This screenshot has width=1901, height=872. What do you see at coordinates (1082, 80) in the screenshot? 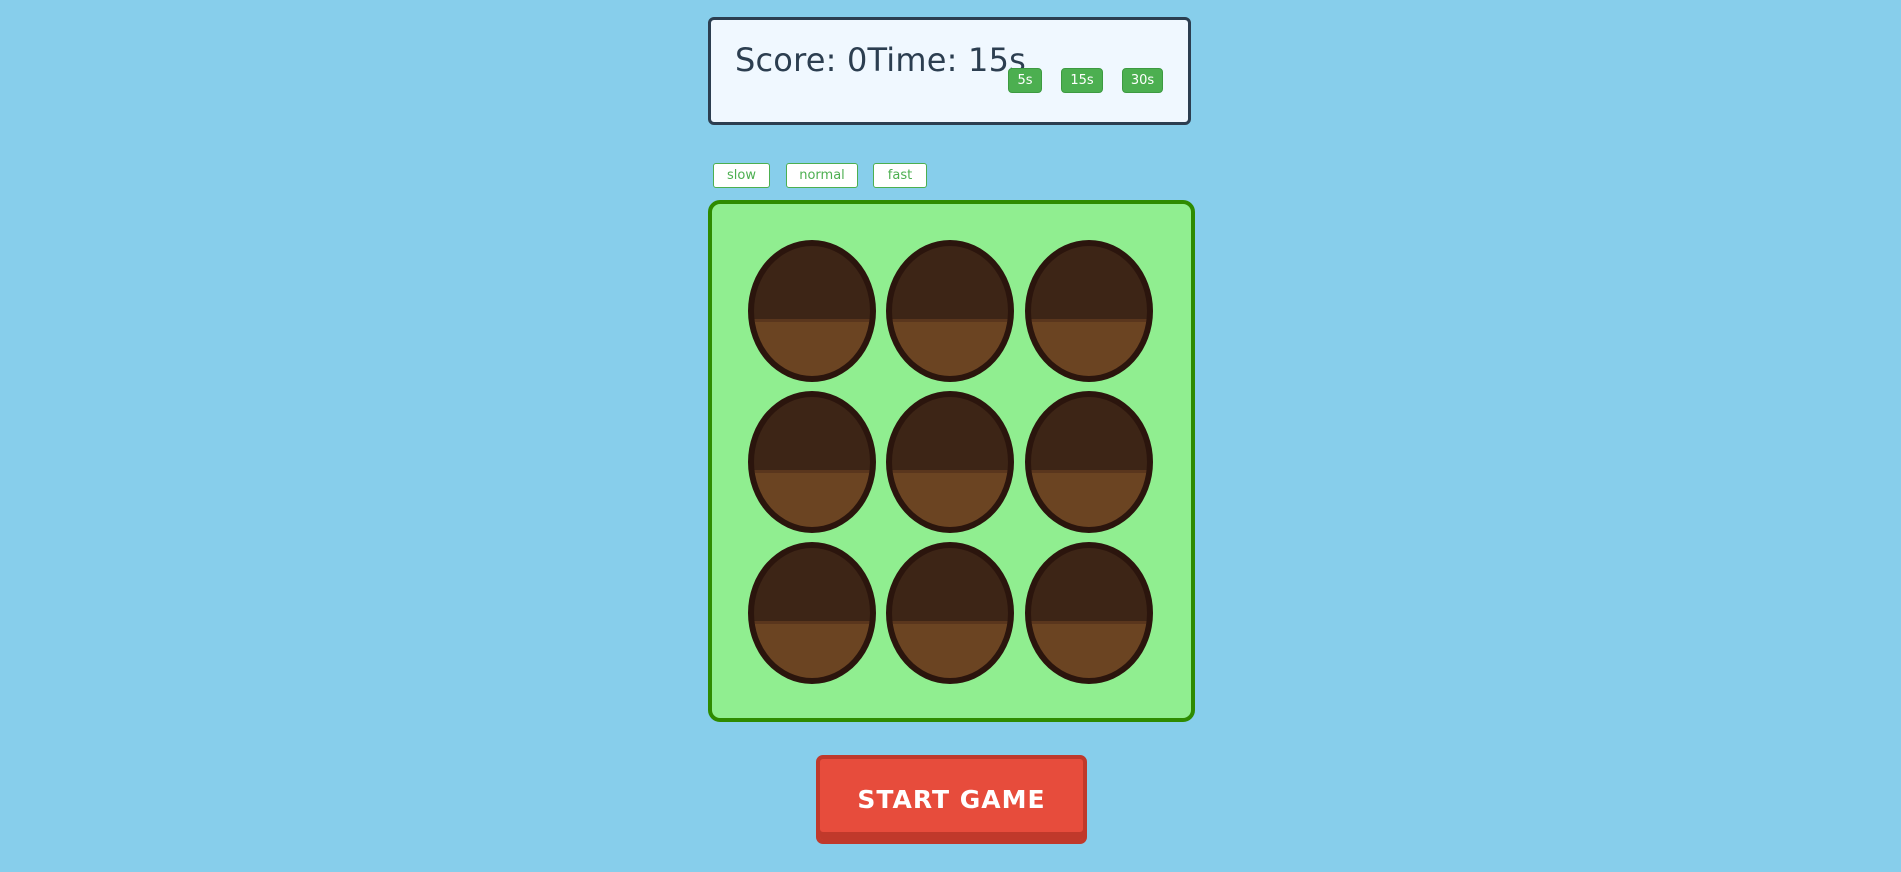
I see `duration-15s-button: 15s` at bounding box center [1082, 80].